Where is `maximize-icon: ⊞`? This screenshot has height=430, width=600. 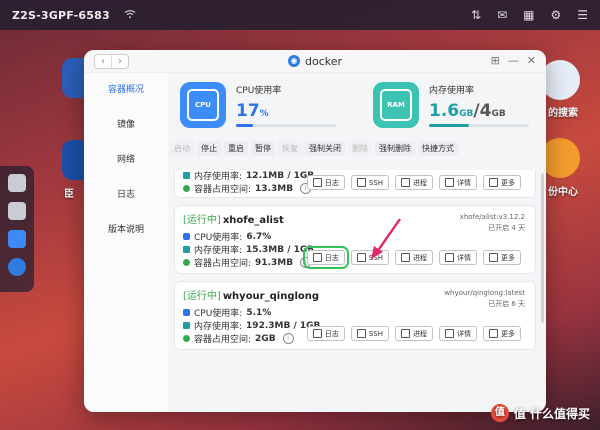
maximize-icon: ⊞ is located at coordinates (495, 60).